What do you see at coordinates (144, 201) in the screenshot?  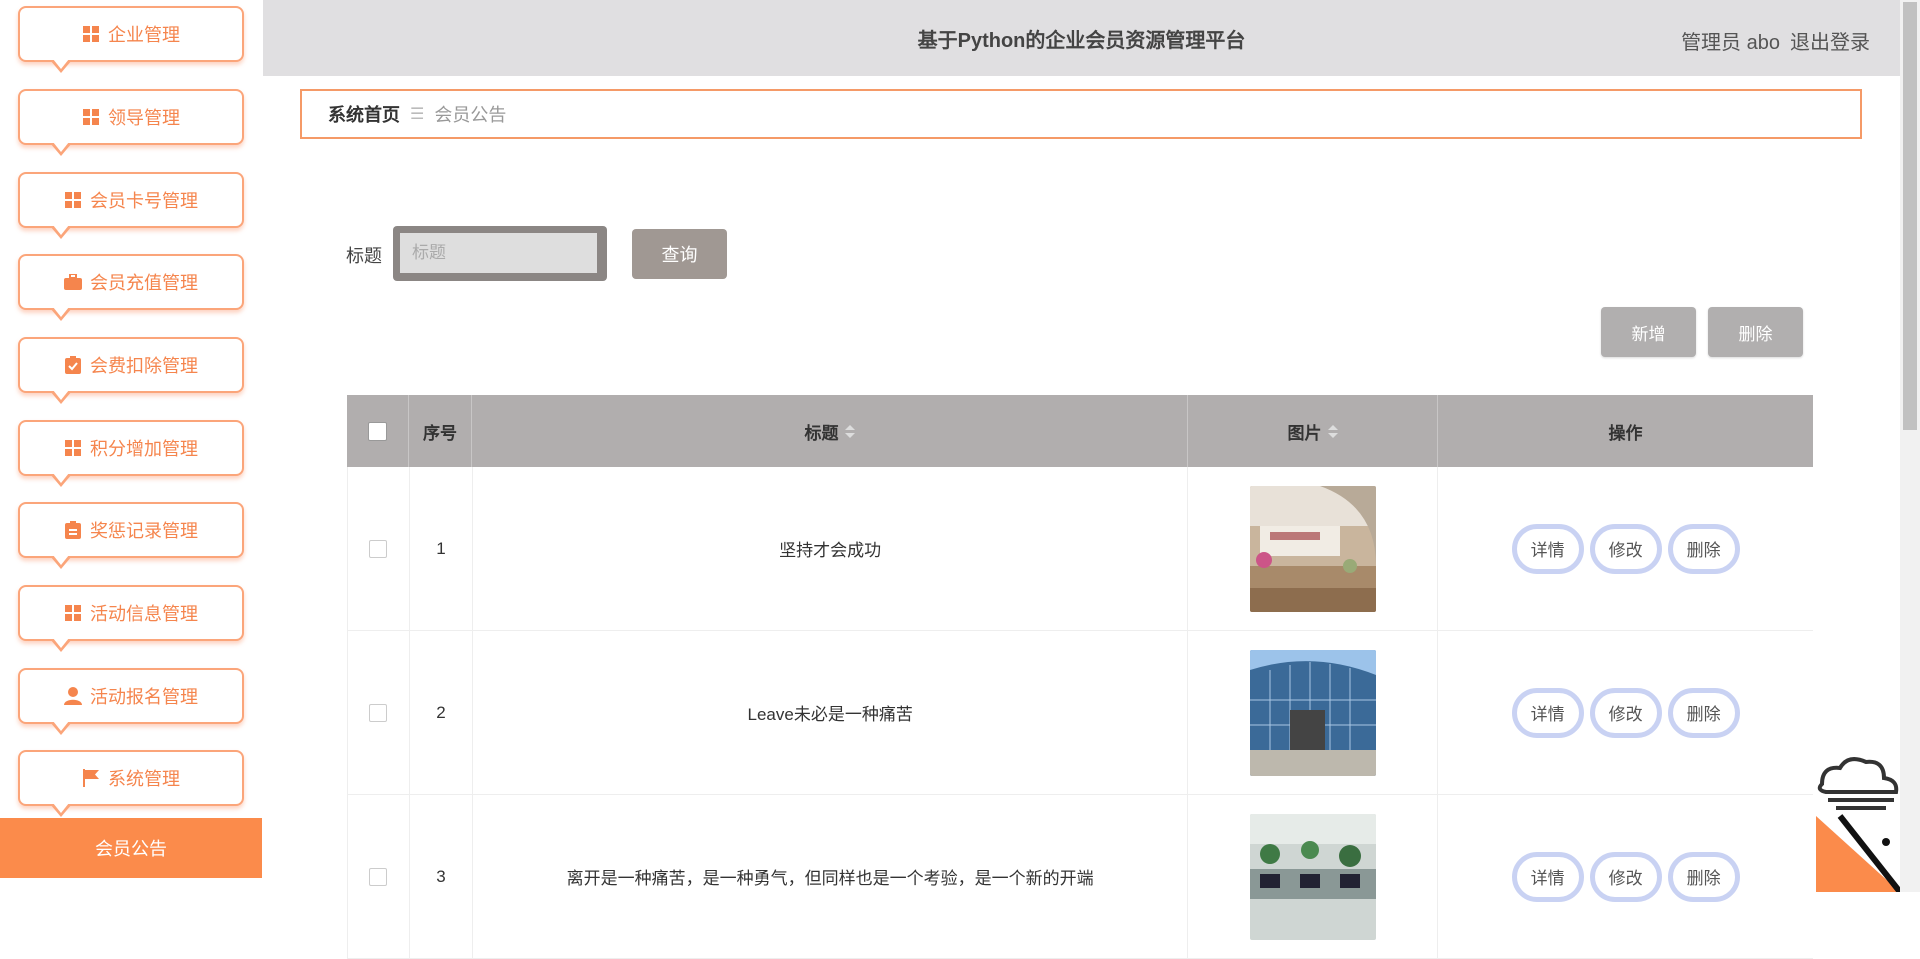 I see `sidebar-item-label: 会员卡号管理` at bounding box center [144, 201].